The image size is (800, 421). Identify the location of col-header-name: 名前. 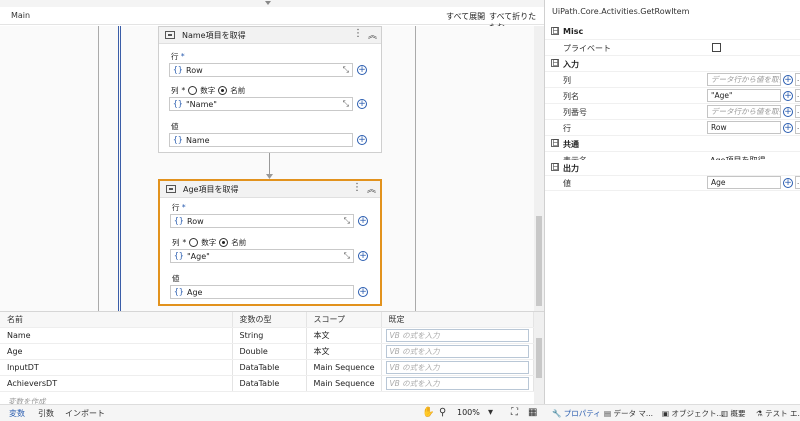
(116, 320).